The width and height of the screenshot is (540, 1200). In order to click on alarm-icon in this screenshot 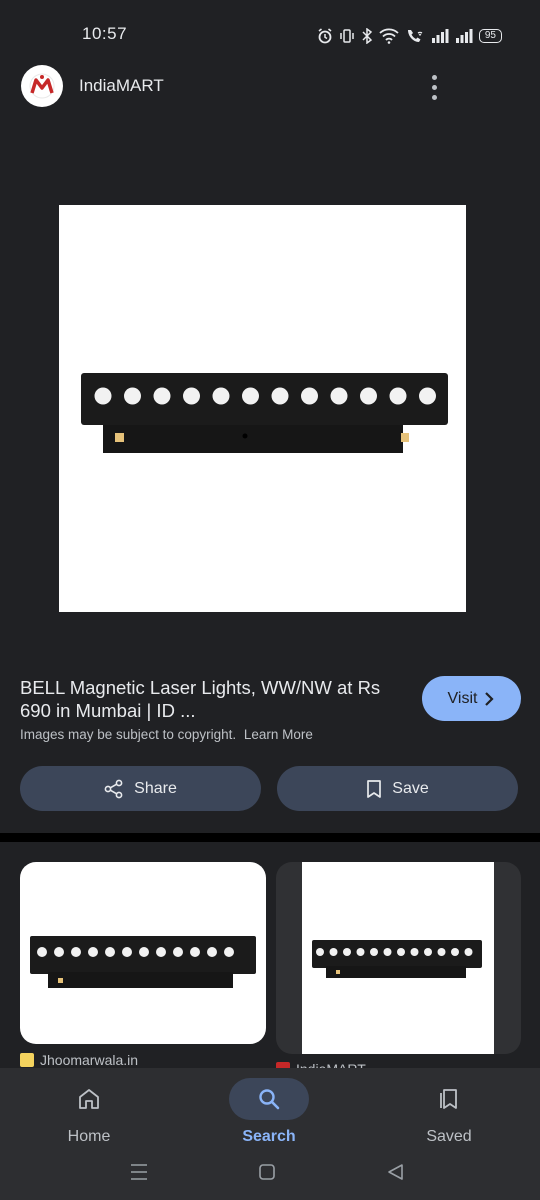, I will do `click(325, 36)`.